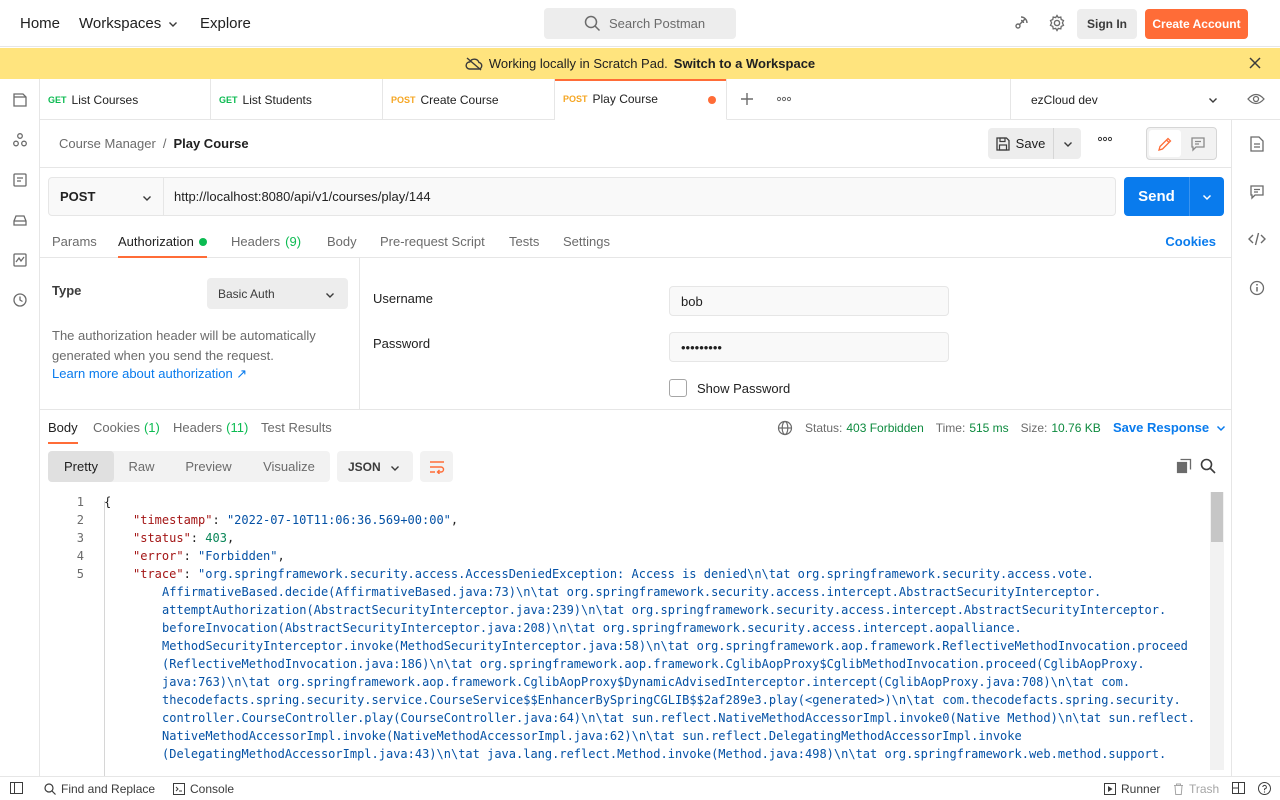 This screenshot has width=1280, height=800. I want to click on save-dropdown-button, so click(1067, 143).